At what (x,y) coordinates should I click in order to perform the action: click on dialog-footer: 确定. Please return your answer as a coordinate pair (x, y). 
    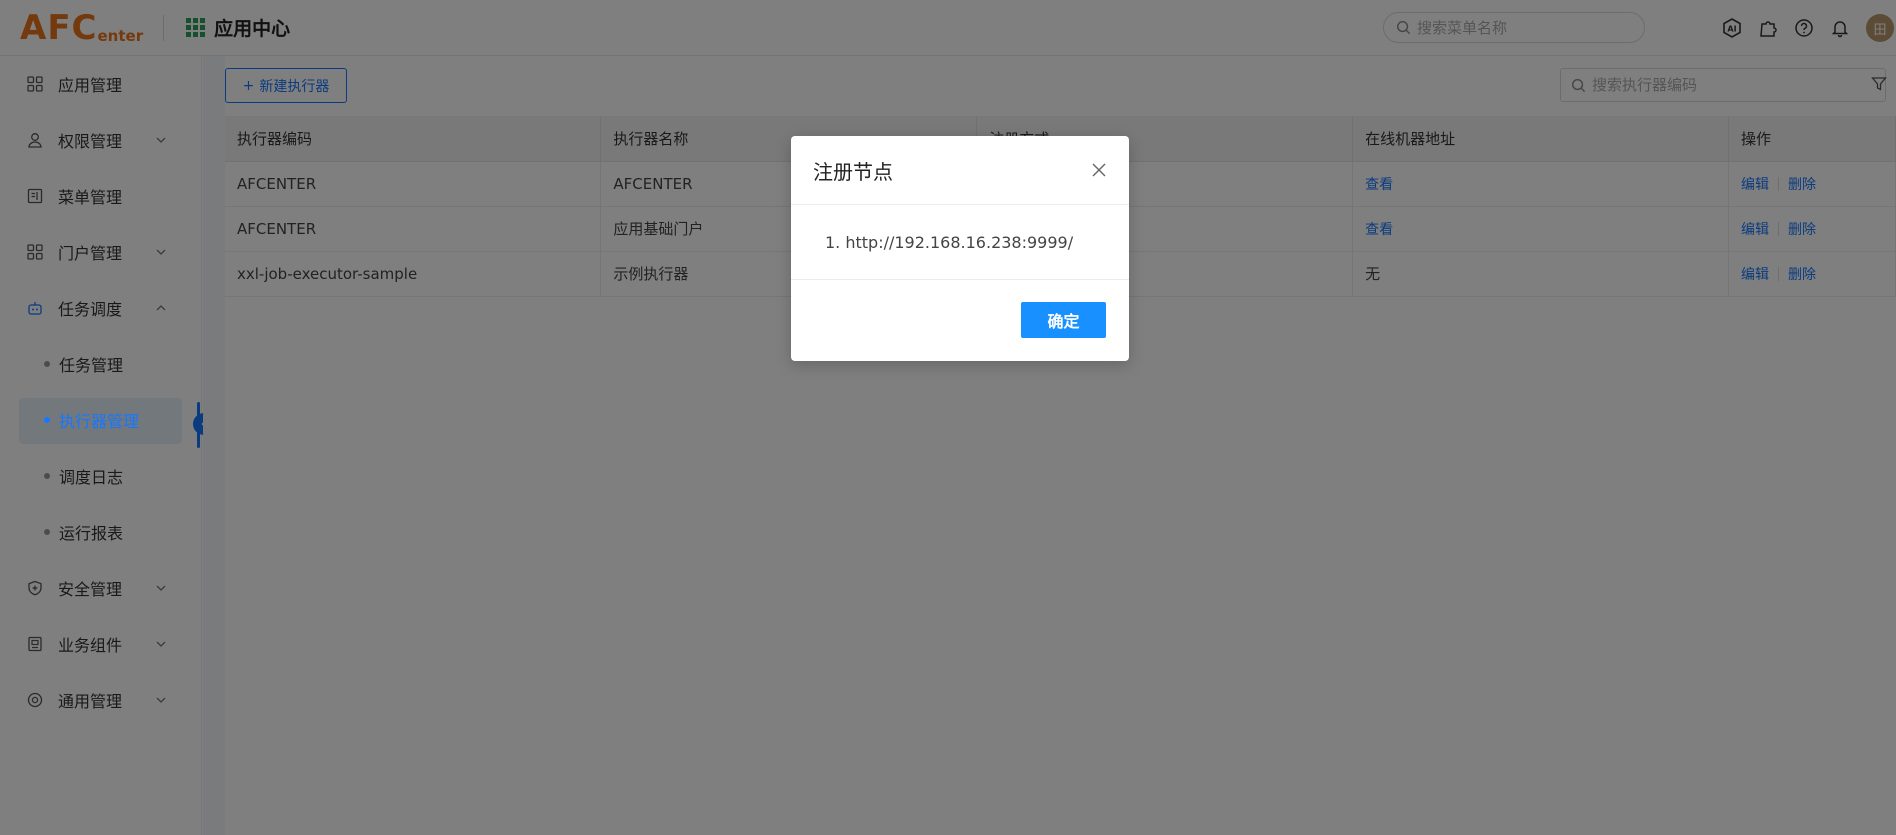
    Looking at the image, I should click on (960, 320).